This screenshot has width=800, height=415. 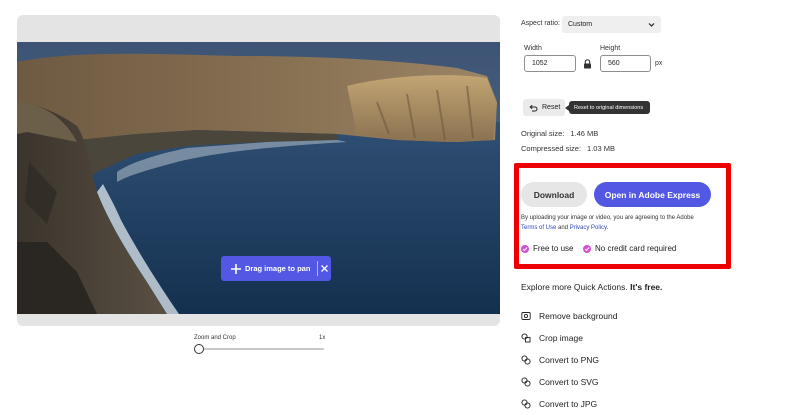 I want to click on zoom-value: 1x, so click(x=322, y=338).